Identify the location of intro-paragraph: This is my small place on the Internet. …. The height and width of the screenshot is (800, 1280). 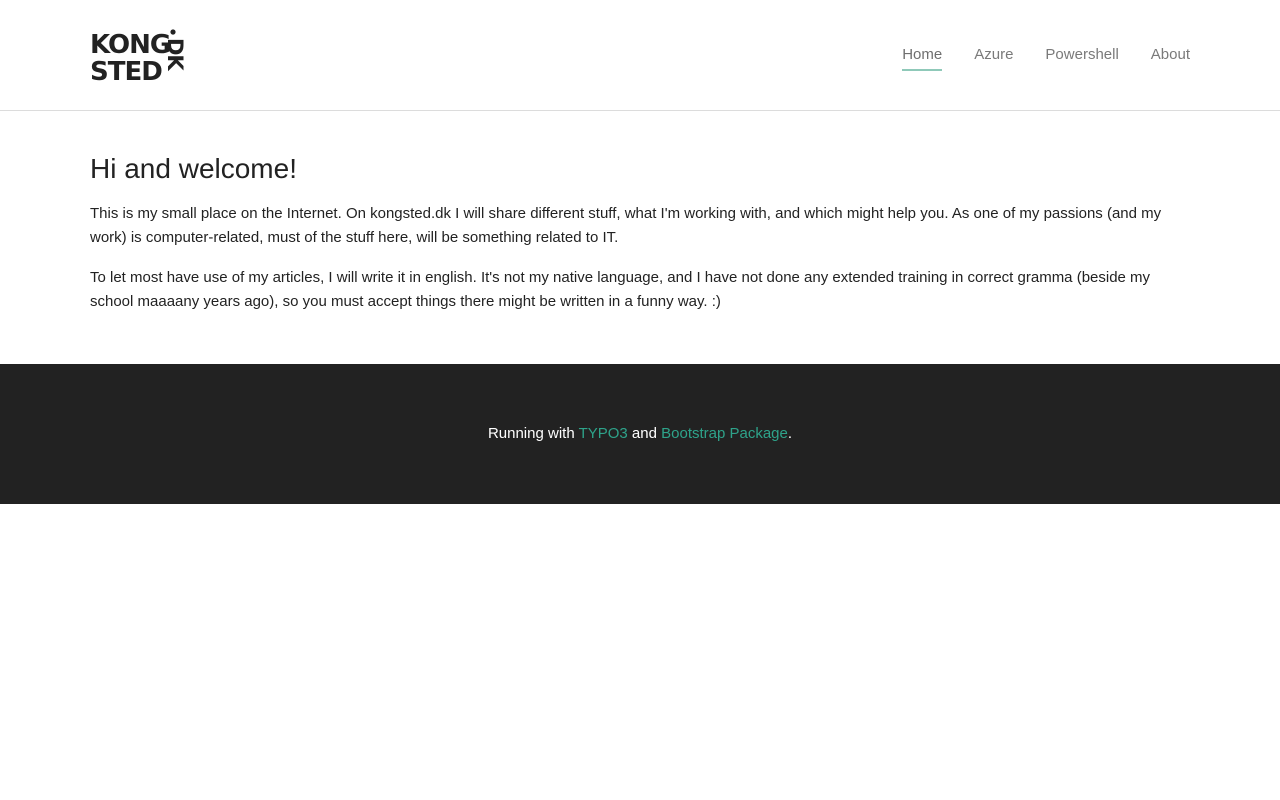
(626, 225).